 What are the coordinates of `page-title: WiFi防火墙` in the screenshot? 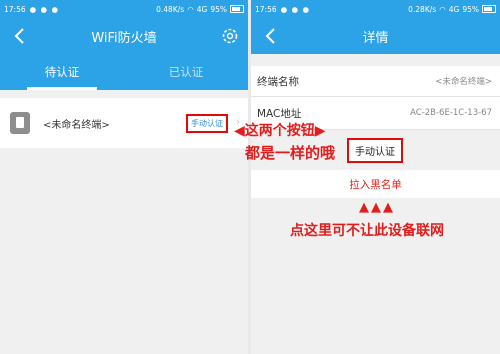 It's located at (124, 38).